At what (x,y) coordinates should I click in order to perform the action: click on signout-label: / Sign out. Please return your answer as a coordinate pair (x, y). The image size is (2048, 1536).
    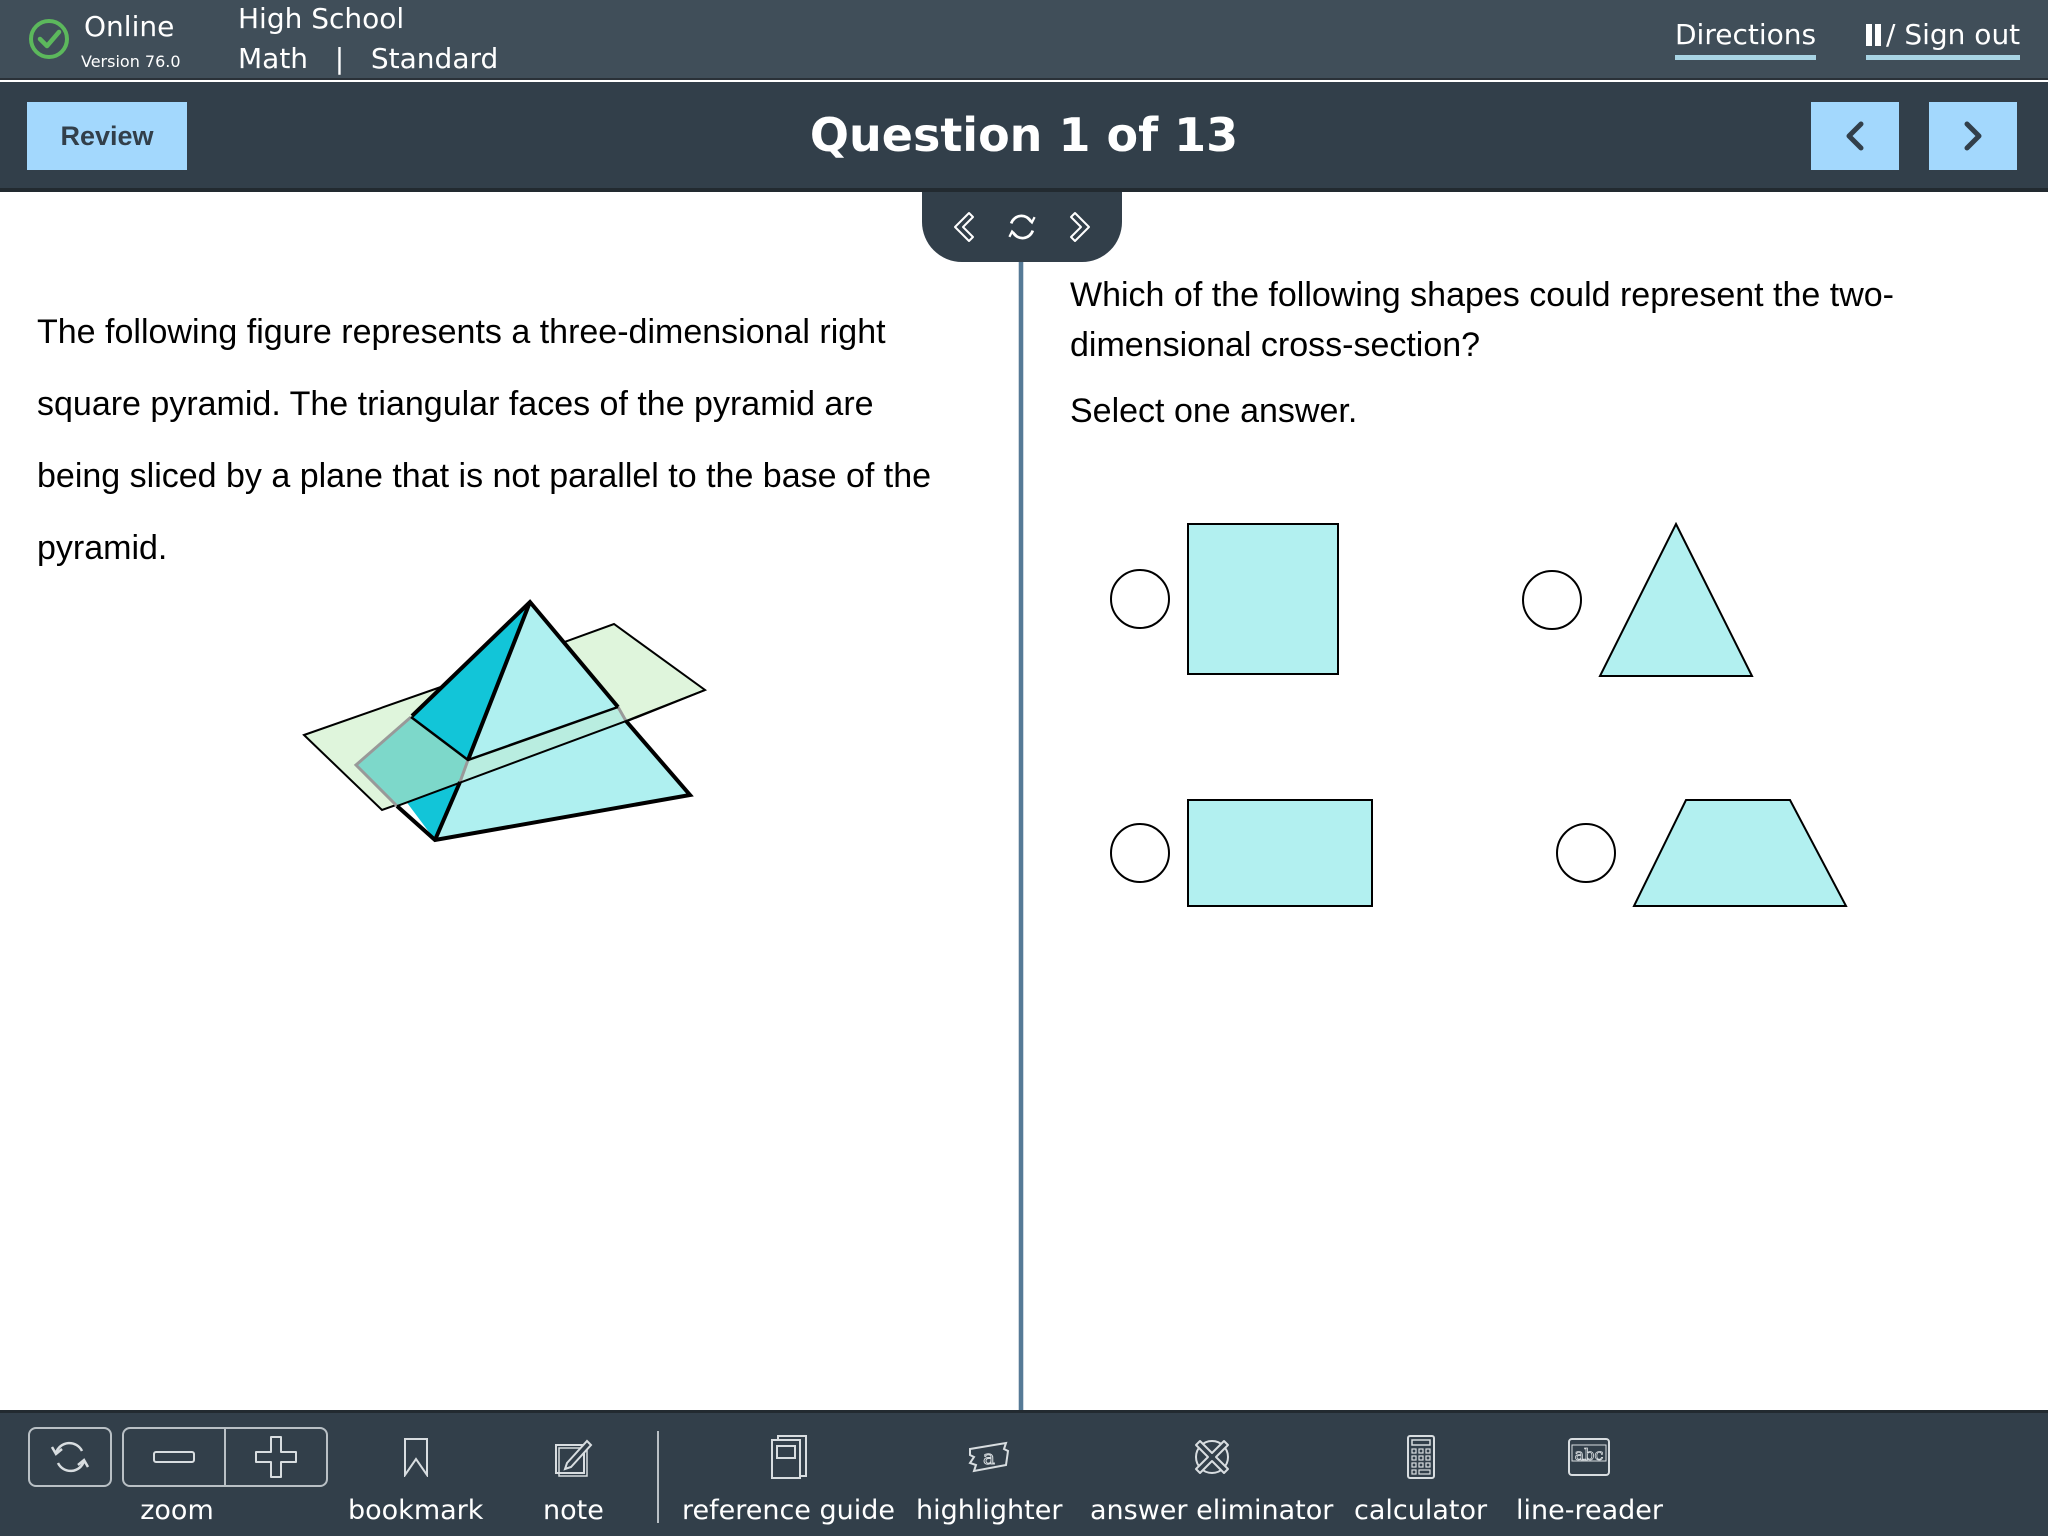
    Looking at the image, I should click on (1953, 34).